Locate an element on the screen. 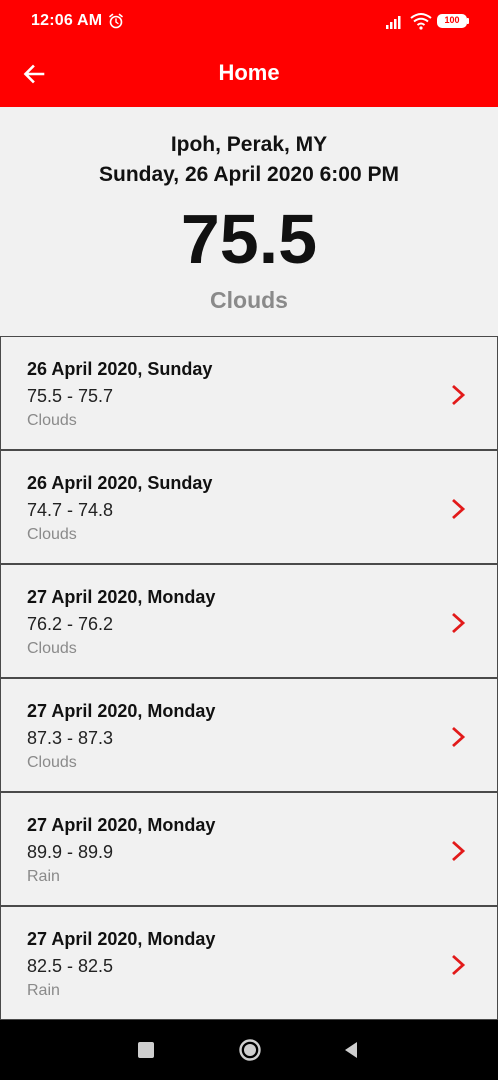  home-button is located at coordinates (250, 1050).